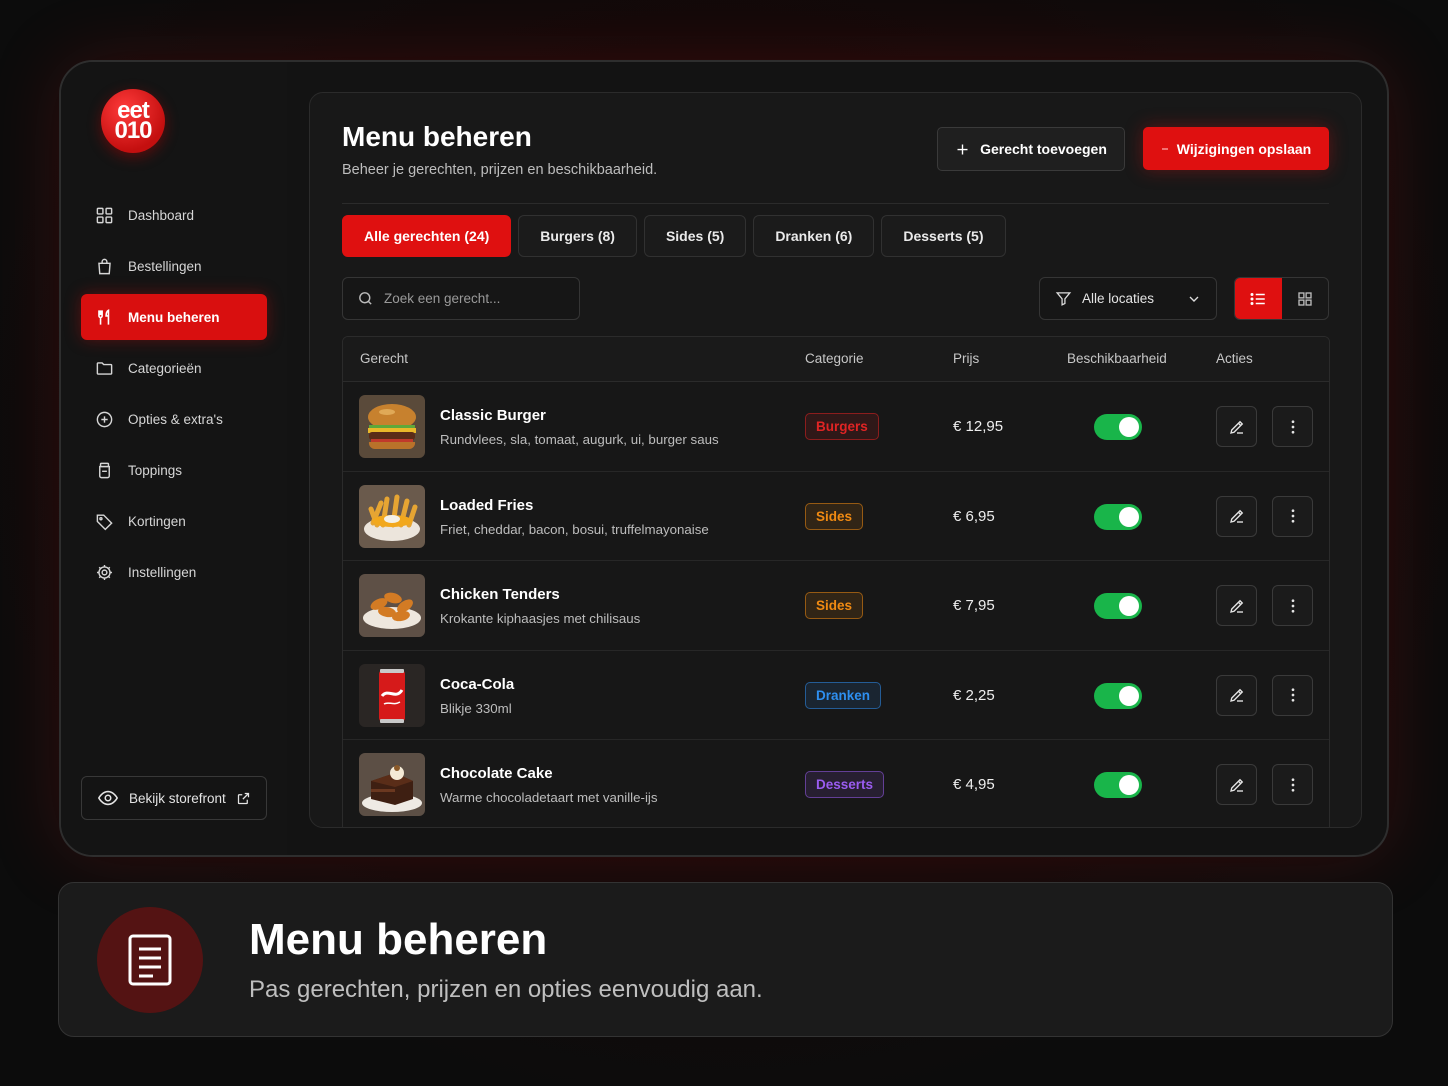 This screenshot has width=1448, height=1086. What do you see at coordinates (476, 708) in the screenshot?
I see `dish-description: Blikje 330ml` at bounding box center [476, 708].